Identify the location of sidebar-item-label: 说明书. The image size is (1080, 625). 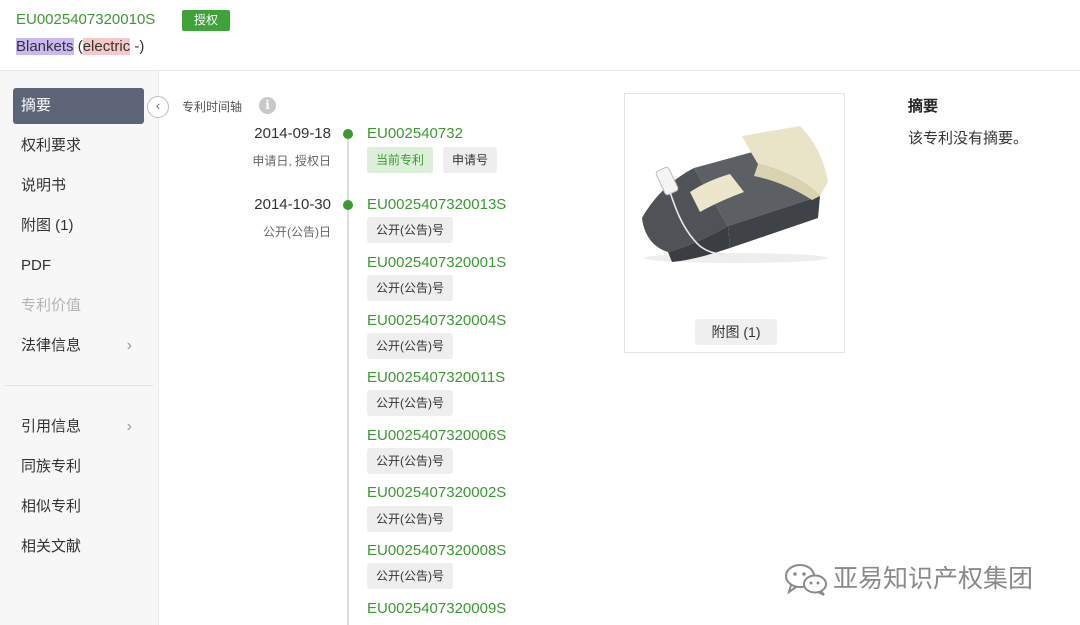
(44, 185).